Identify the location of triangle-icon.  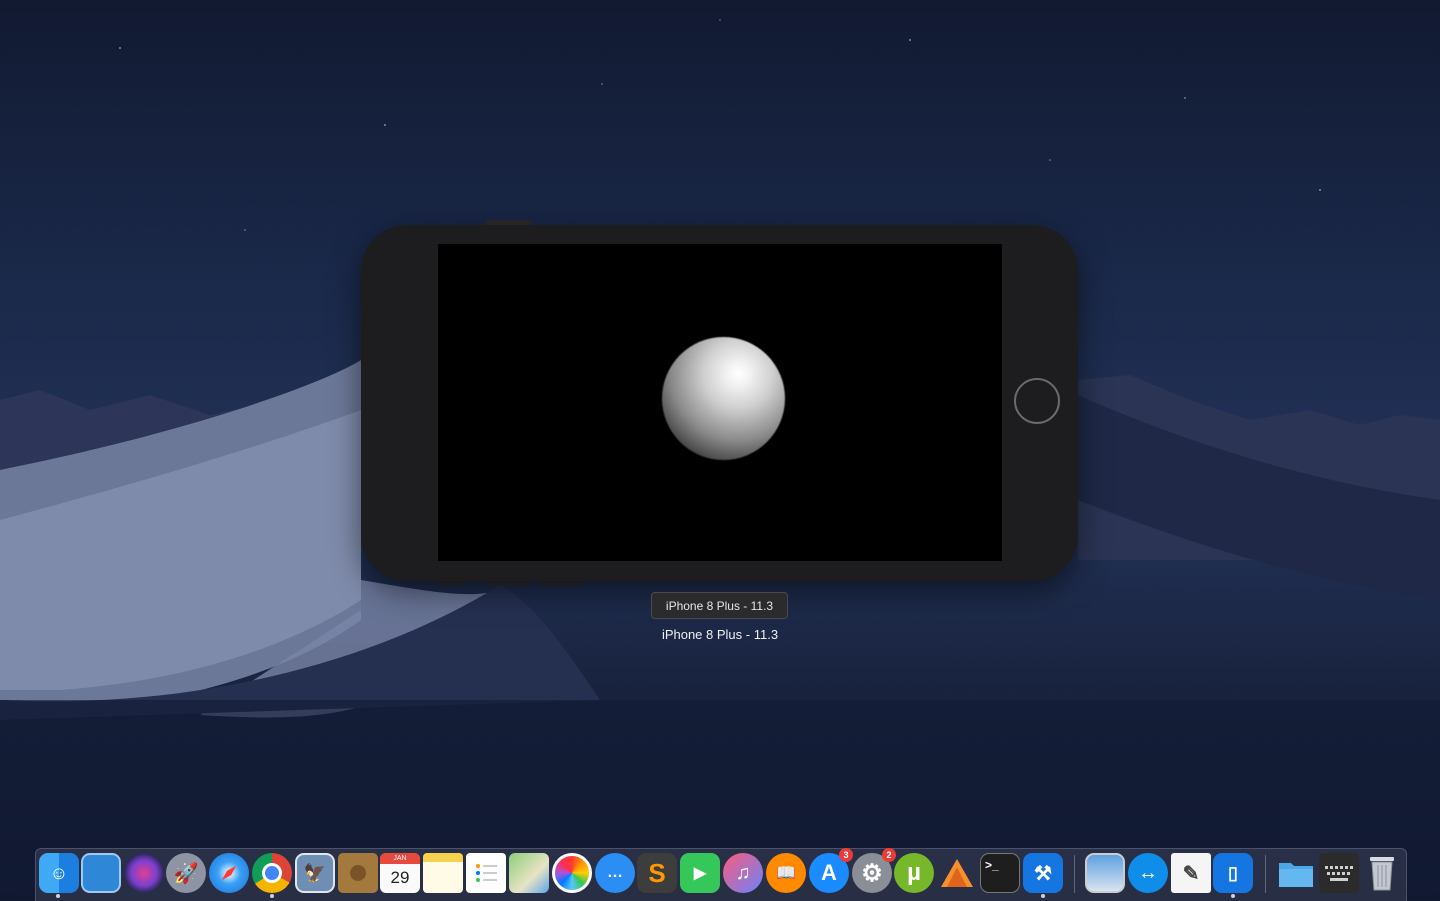
(957, 873).